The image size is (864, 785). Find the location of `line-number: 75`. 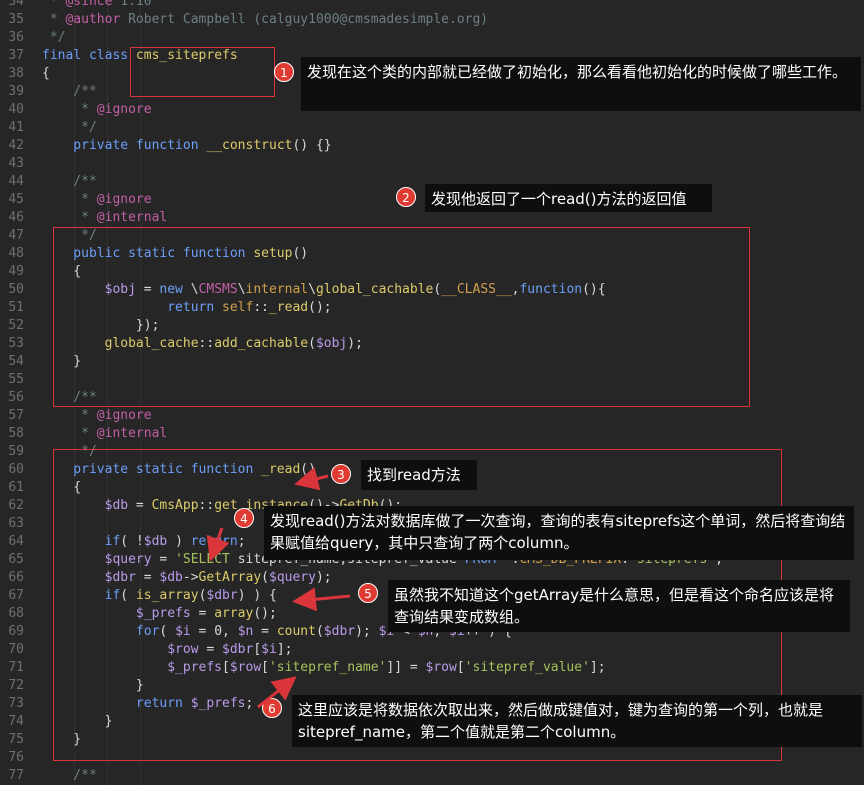

line-number: 75 is located at coordinates (16, 739).